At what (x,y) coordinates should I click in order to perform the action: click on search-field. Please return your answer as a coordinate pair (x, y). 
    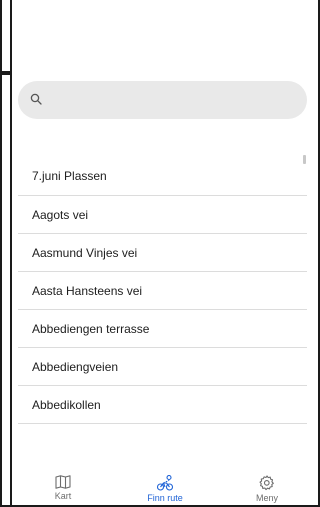
    Looking at the image, I should click on (162, 100).